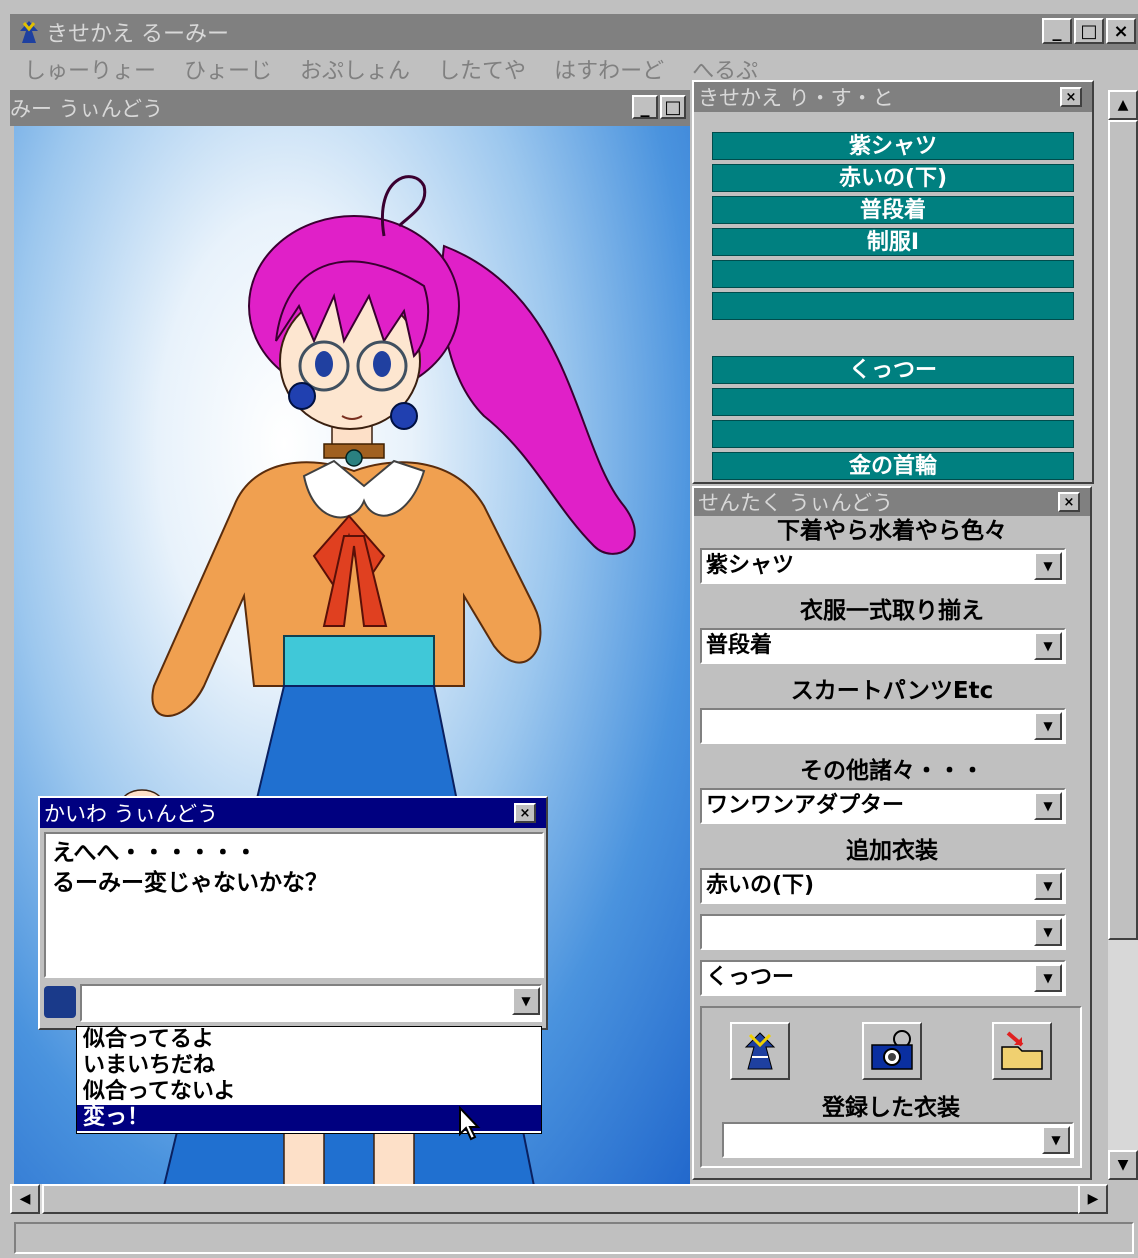 This screenshot has height=1258, width=1138. Describe the element at coordinates (892, 1051) in the screenshot. I see `camera-icon` at that location.